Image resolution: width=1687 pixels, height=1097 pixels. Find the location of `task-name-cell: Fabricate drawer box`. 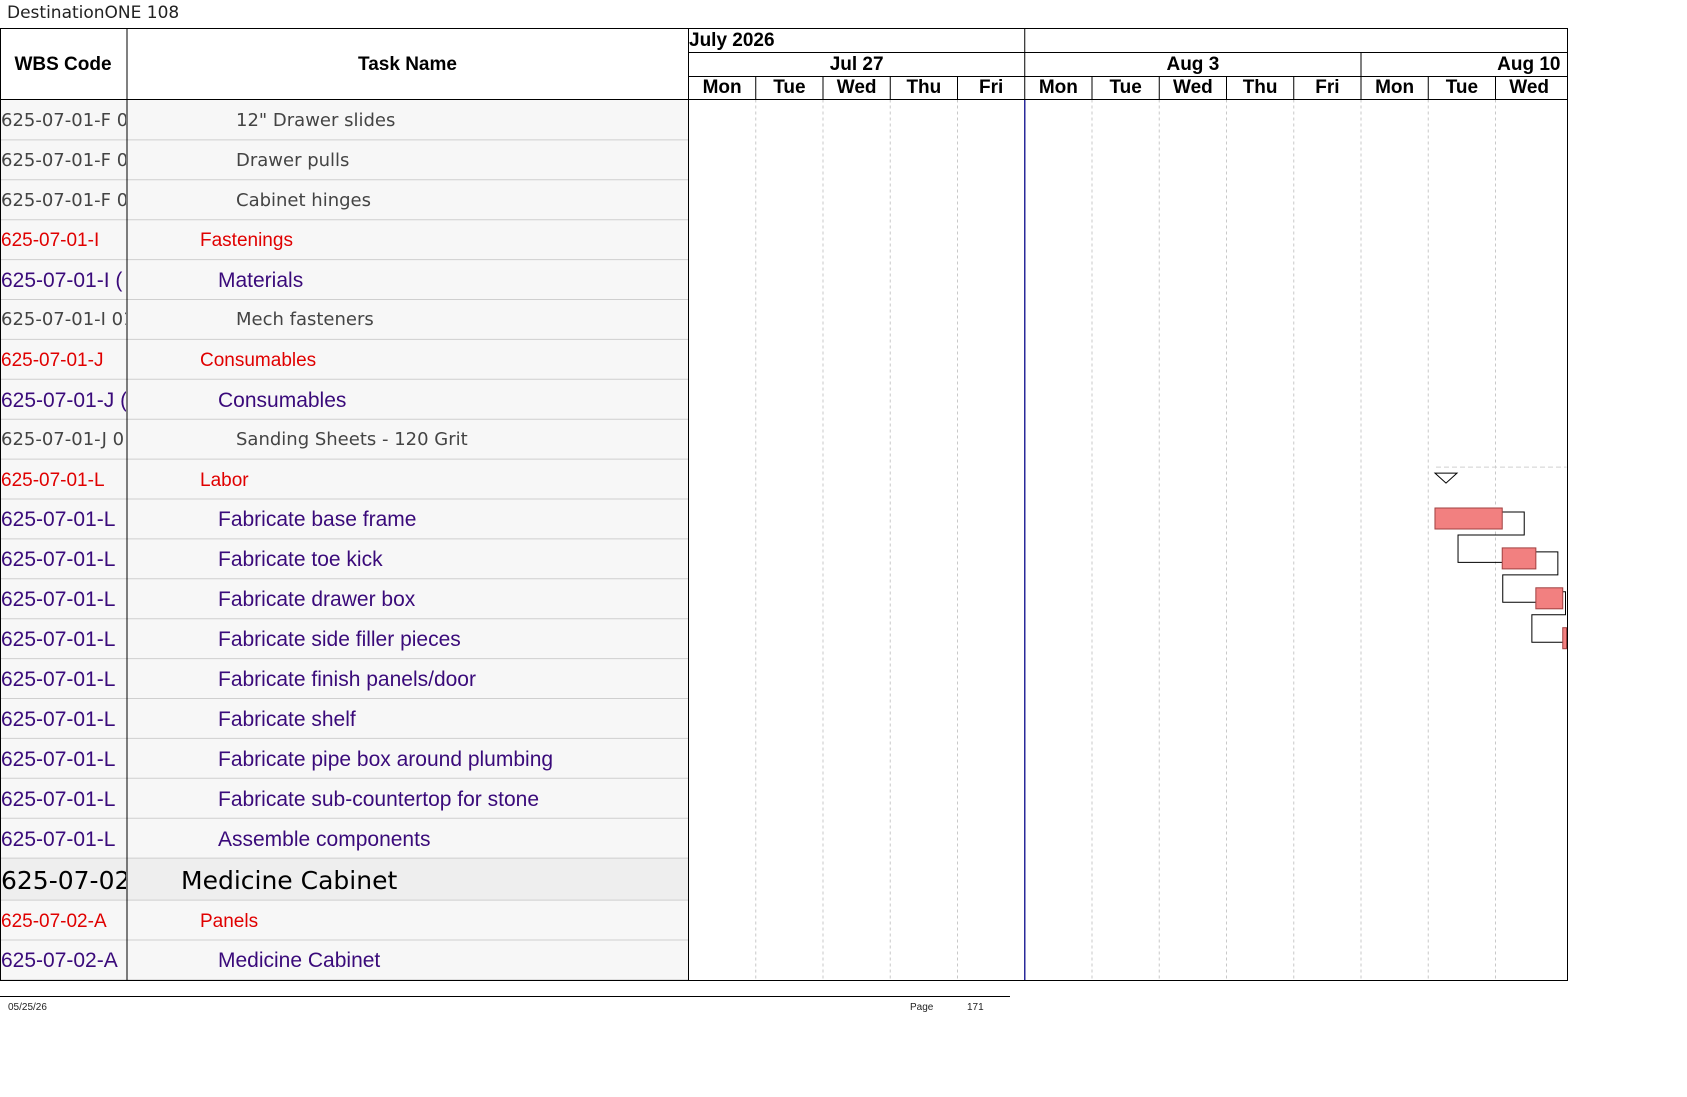

task-name-cell: Fabricate drawer box is located at coordinates (317, 600).